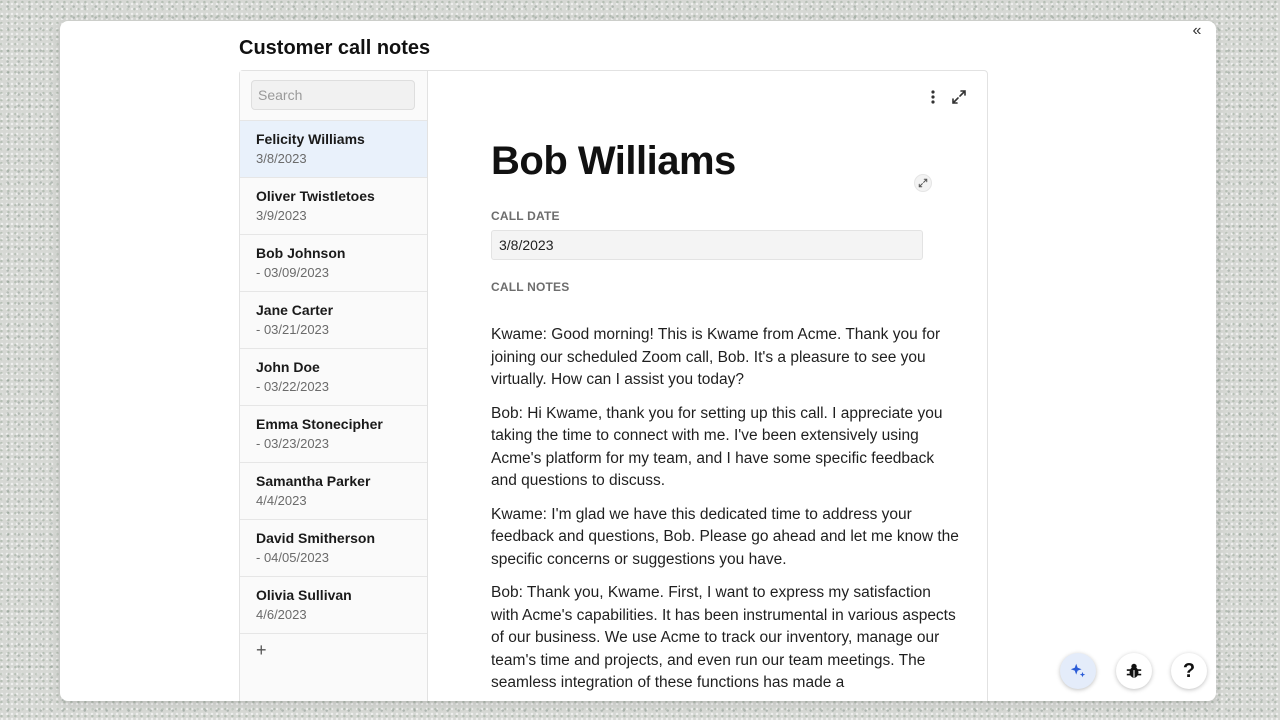  I want to click on record-name: Olivia Sullivan, so click(304, 595).